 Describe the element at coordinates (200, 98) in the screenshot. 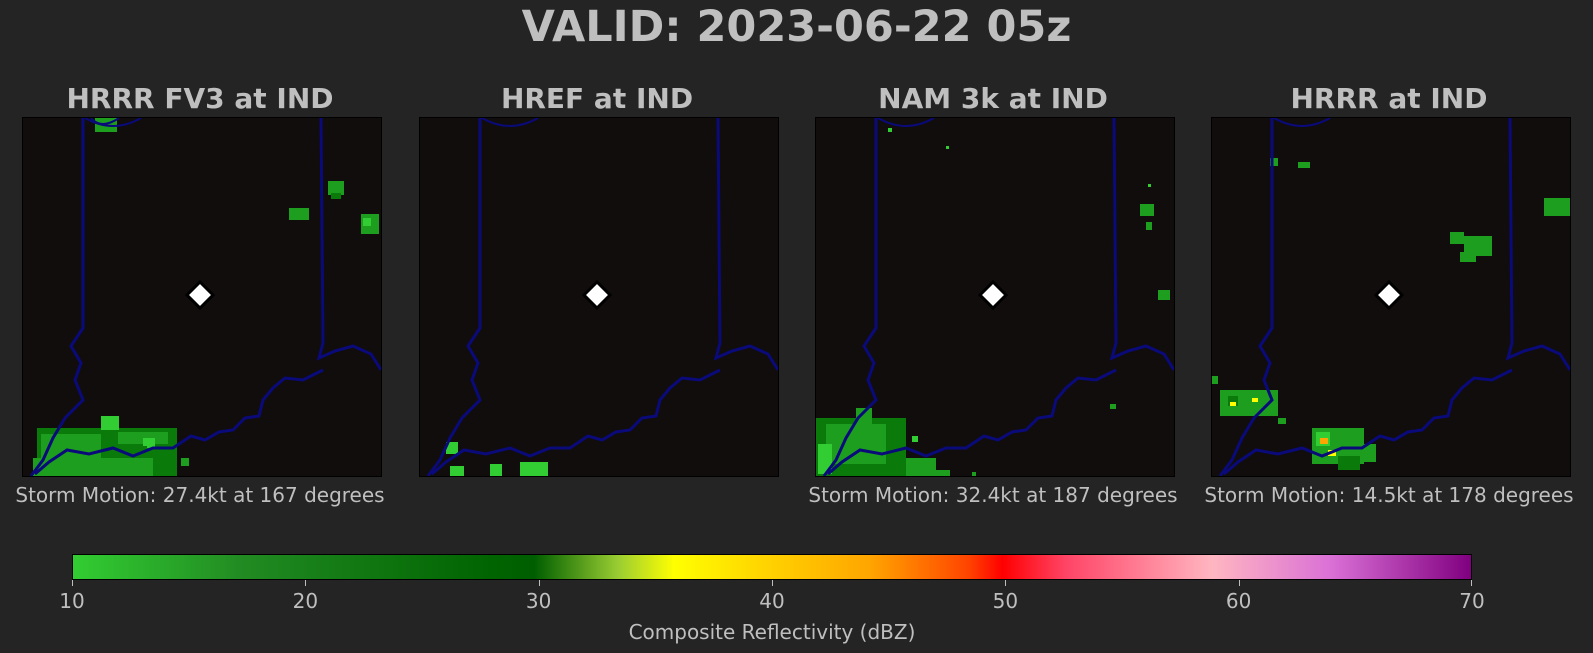

I see `panel-title: HRRR FV3 at IND` at that location.